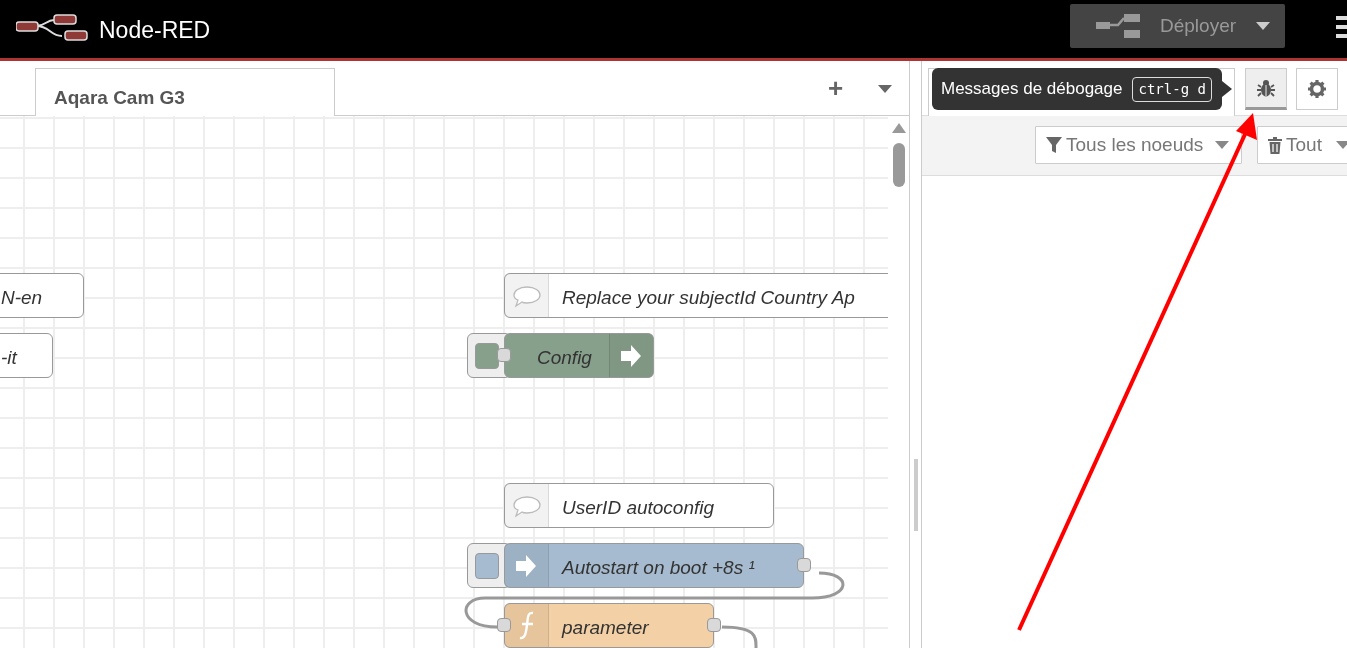  I want to click on flow-node: Autostart on boot +8s ¹, so click(654, 565).